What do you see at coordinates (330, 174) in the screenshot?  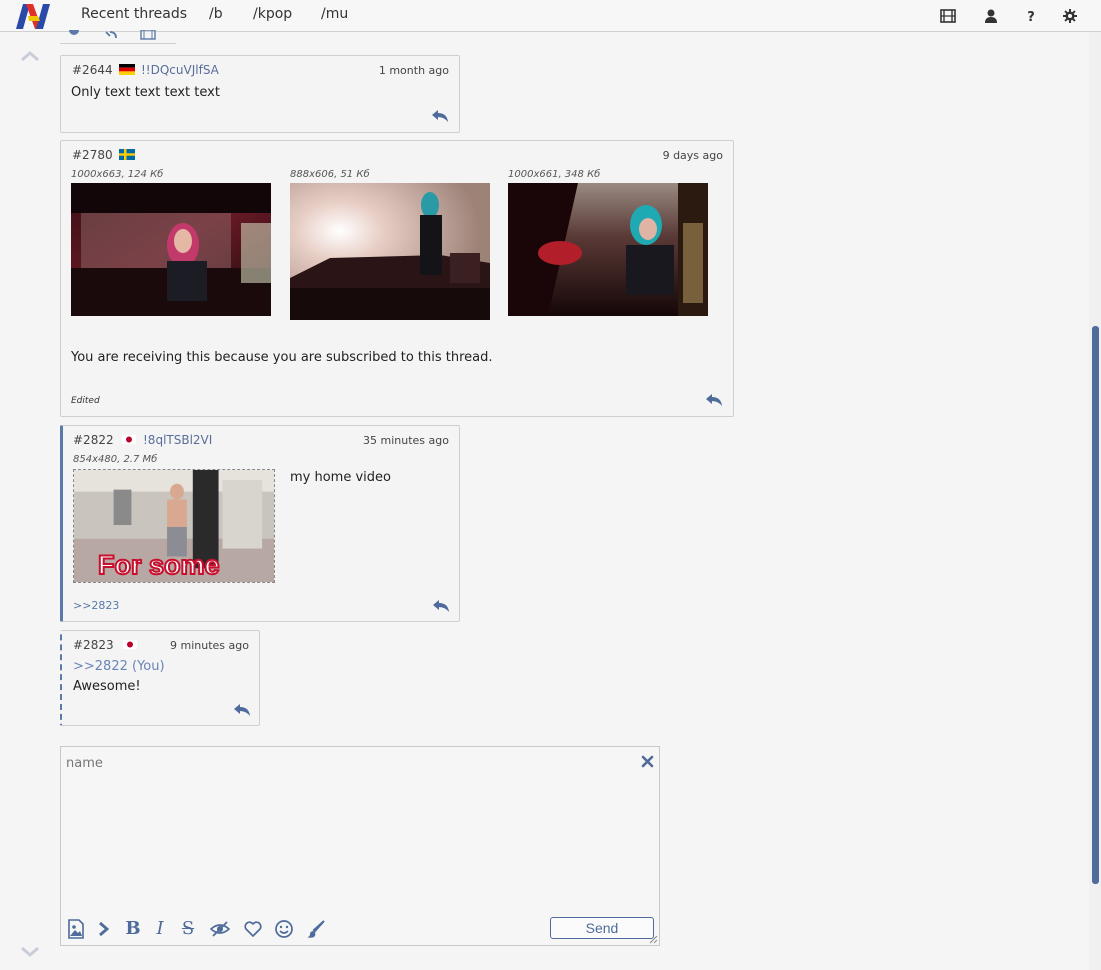 I see `file-info: 888x606, 51 Кб` at bounding box center [330, 174].